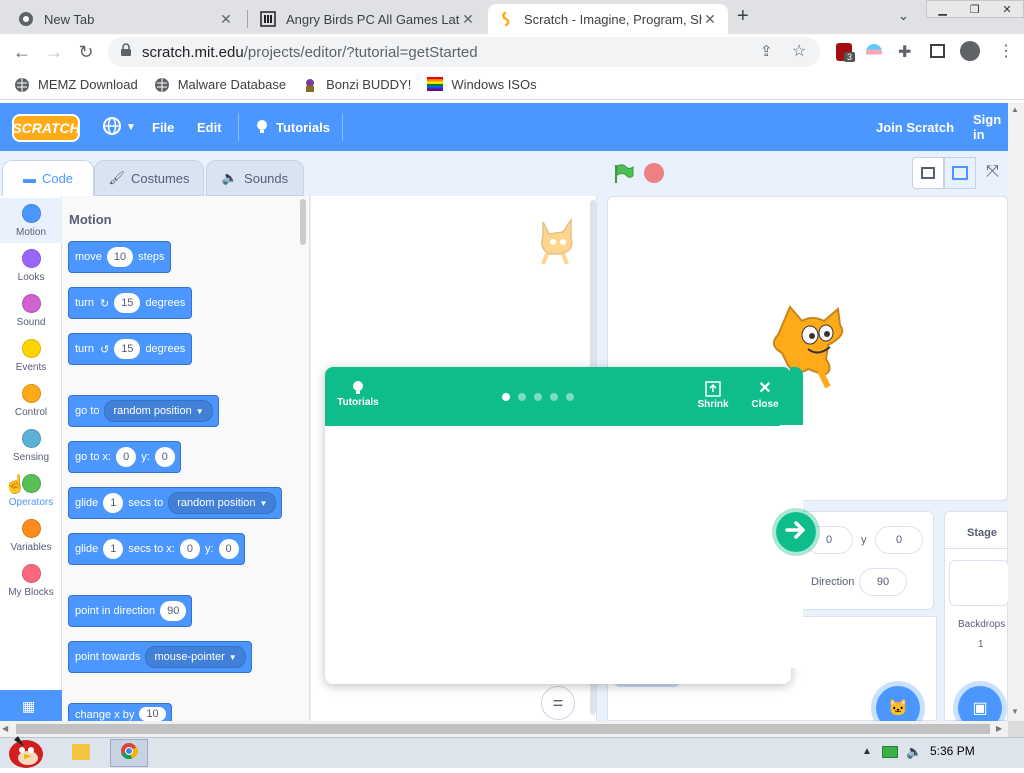  I want to click on join-scratch-link: Join Scratch, so click(915, 127).